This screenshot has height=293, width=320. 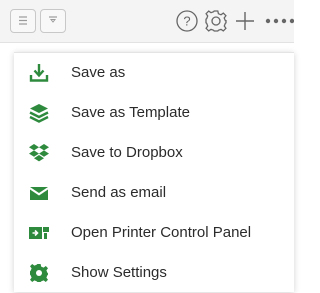 What do you see at coordinates (39, 73) in the screenshot?
I see `download-icon` at bounding box center [39, 73].